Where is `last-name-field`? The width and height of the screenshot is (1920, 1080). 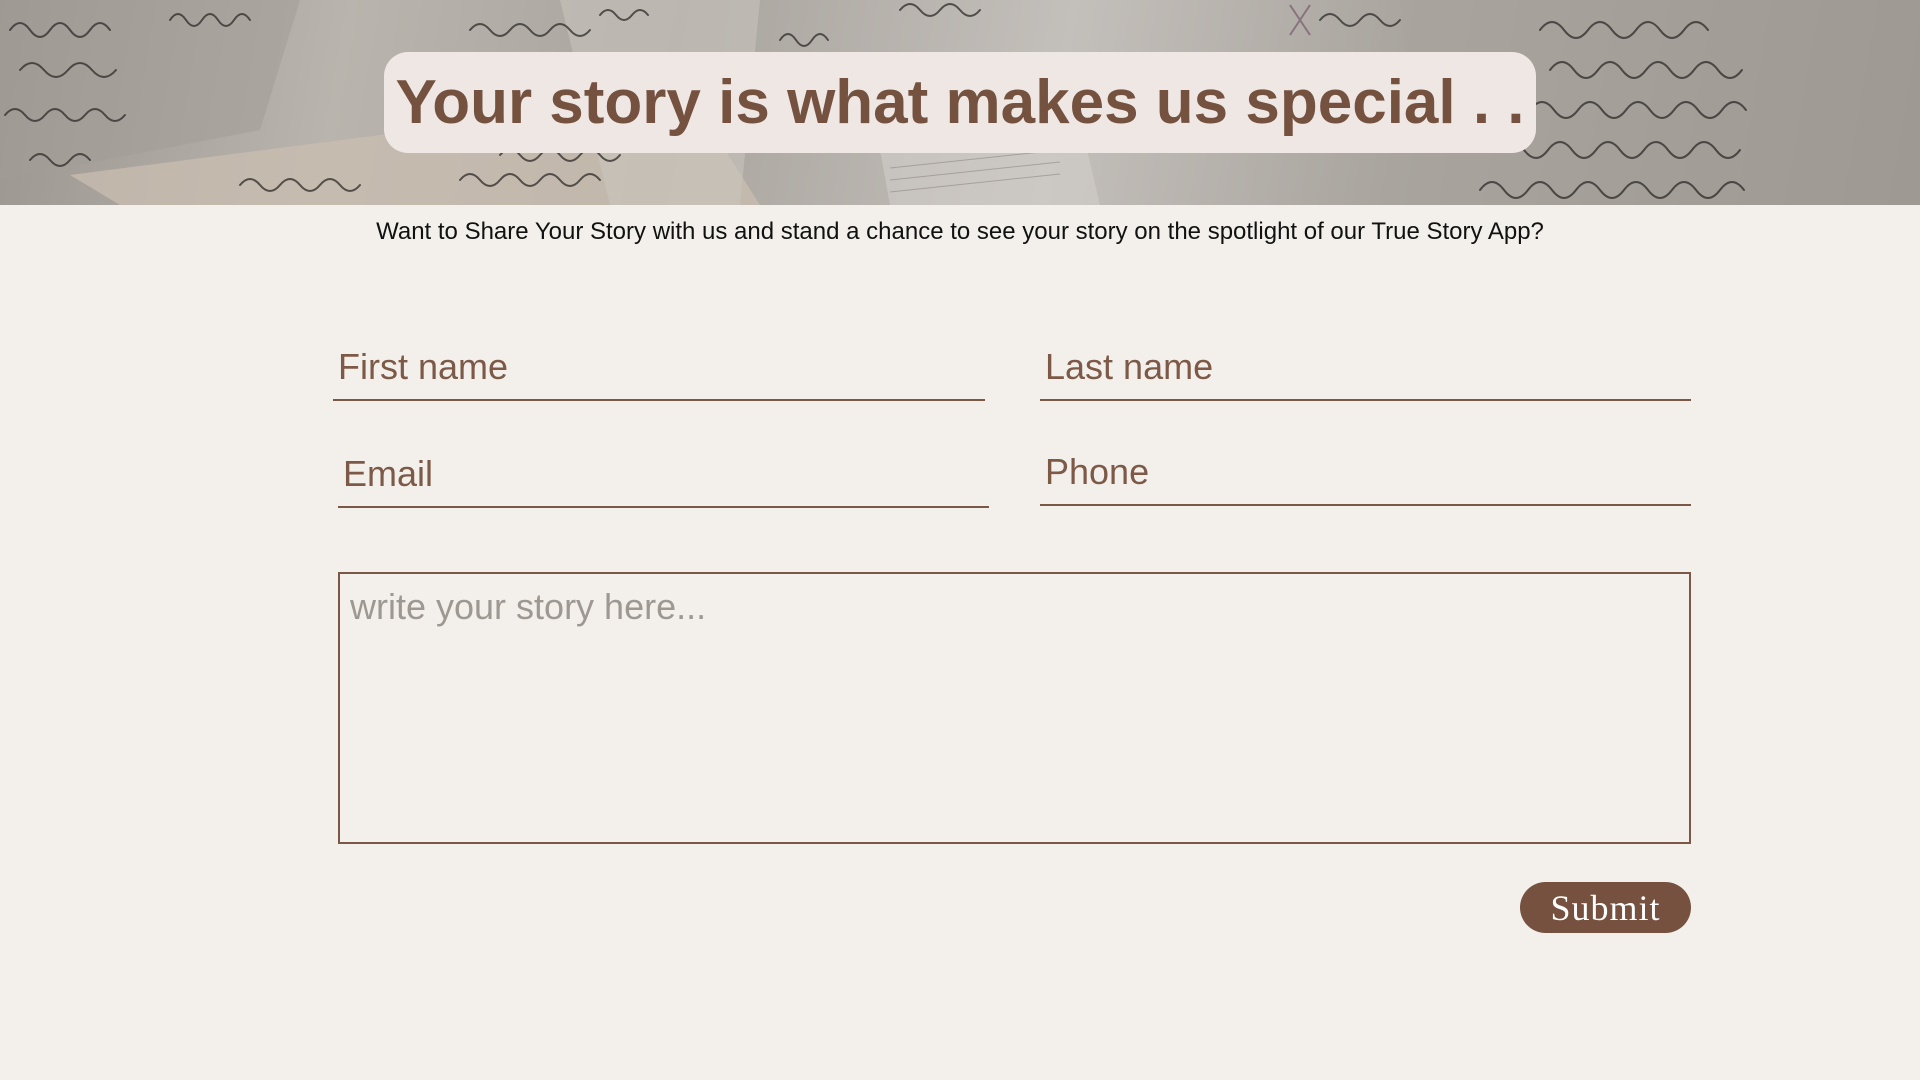 last-name-field is located at coordinates (1365, 368).